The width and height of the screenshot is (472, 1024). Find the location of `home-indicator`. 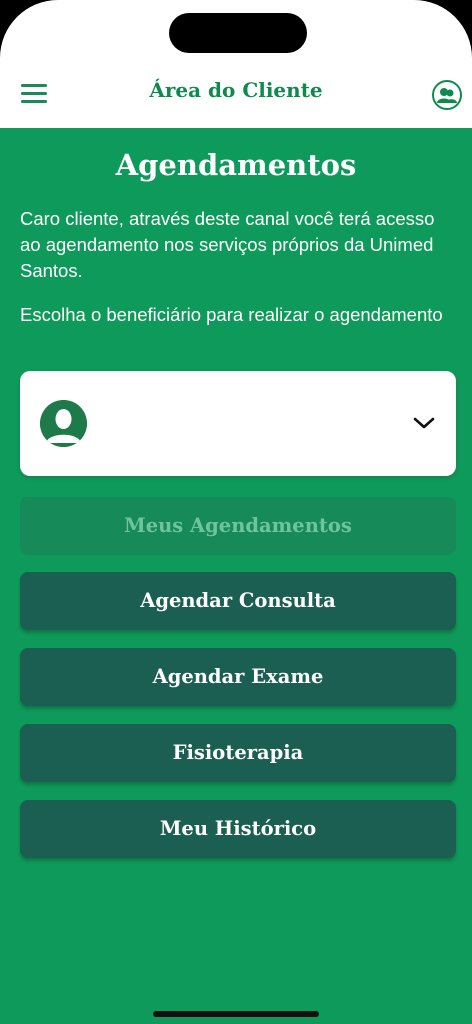

home-indicator is located at coordinates (236, 1014).